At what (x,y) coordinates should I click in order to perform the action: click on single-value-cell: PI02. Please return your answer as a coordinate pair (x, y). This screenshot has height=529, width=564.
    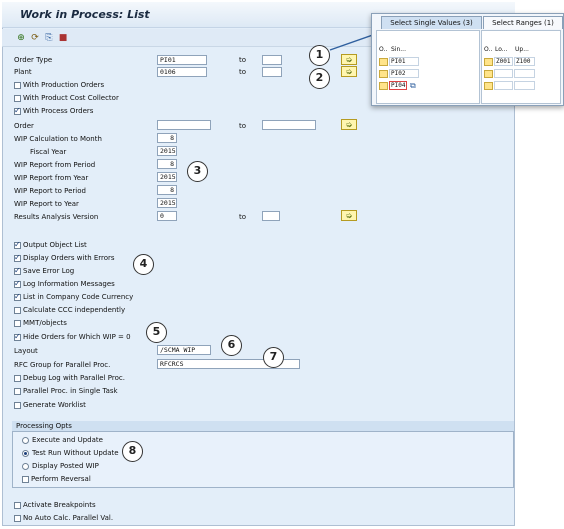
    Looking at the image, I should click on (404, 73).